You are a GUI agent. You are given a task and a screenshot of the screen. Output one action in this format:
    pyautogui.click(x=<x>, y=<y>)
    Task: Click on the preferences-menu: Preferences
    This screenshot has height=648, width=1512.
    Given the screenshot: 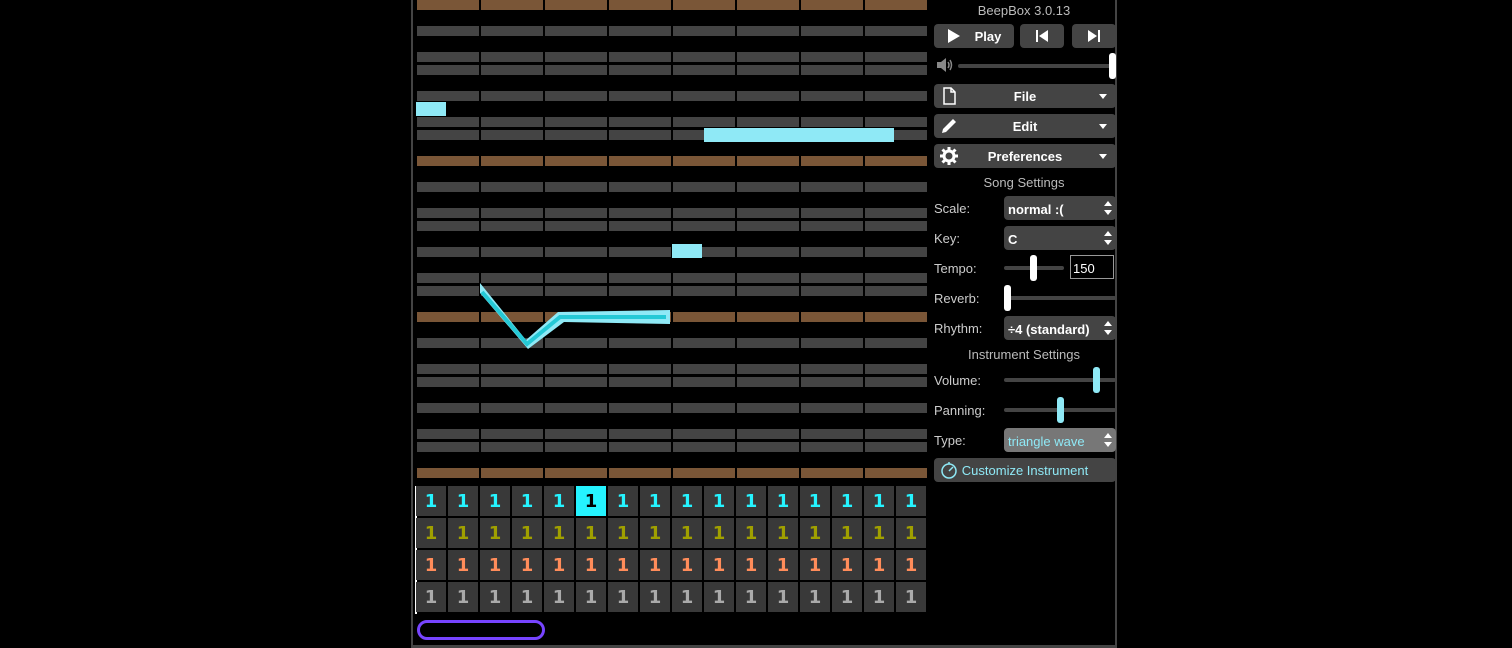 What is the action you would take?
    pyautogui.click(x=1025, y=156)
    